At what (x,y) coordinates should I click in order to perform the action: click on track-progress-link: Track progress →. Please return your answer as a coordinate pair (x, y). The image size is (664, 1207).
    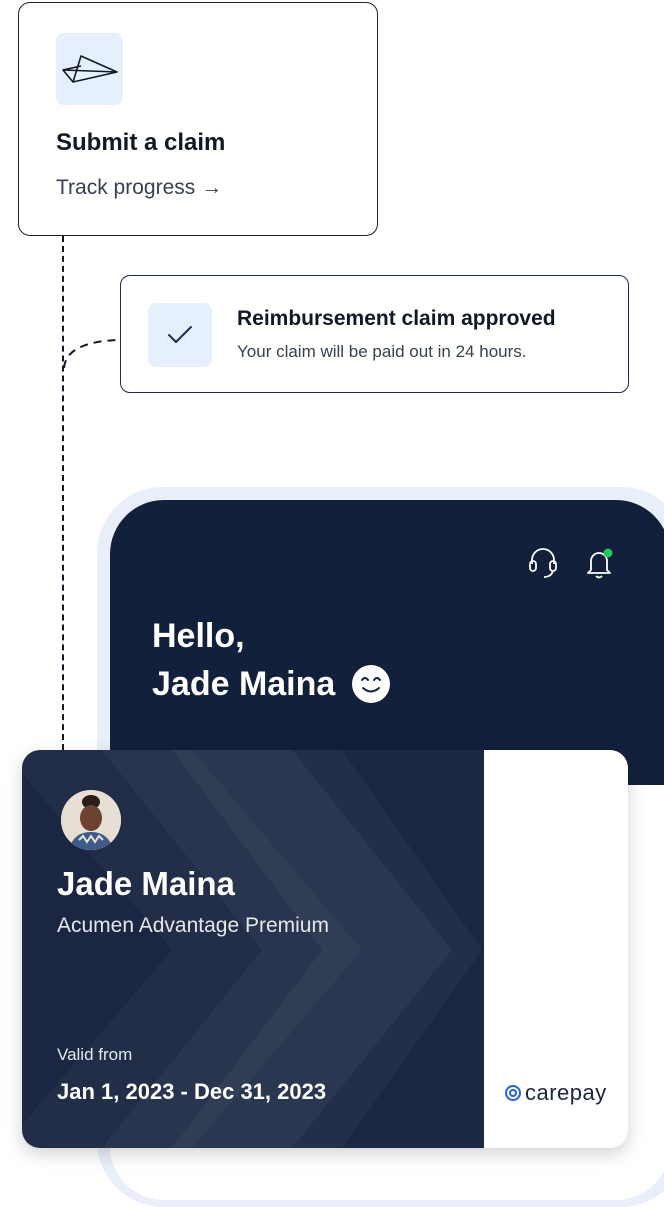
    Looking at the image, I should click on (139, 188).